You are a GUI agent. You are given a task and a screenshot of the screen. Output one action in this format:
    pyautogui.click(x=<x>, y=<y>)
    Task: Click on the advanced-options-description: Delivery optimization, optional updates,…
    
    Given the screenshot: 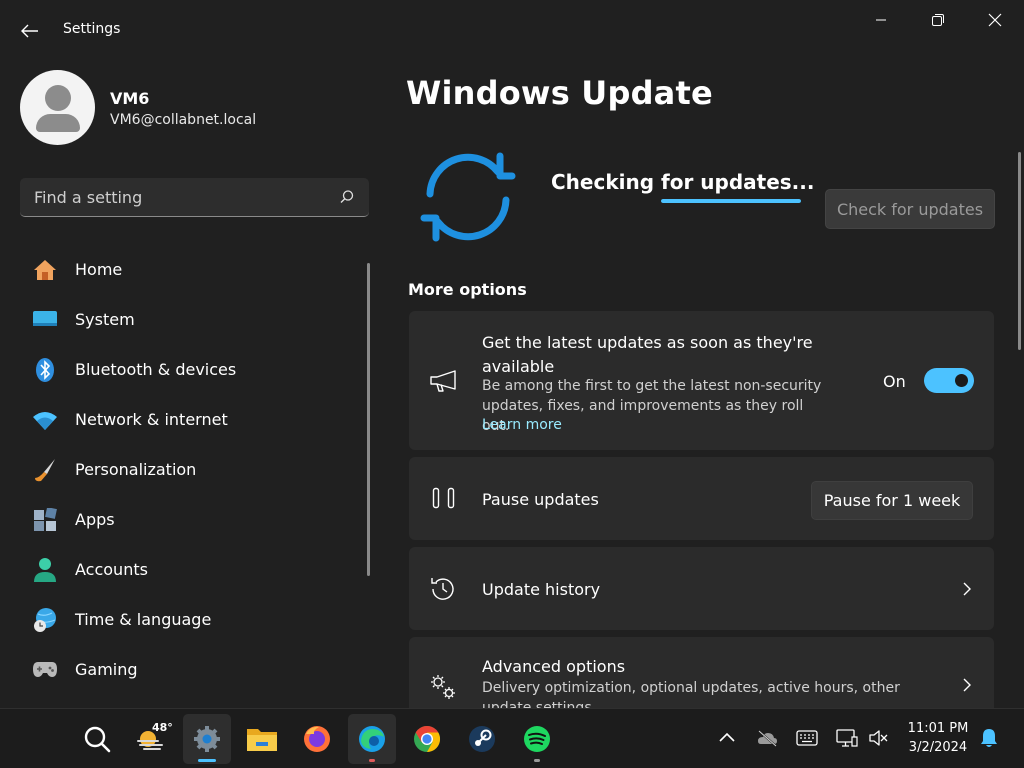 What is the action you would take?
    pyautogui.click(x=691, y=694)
    